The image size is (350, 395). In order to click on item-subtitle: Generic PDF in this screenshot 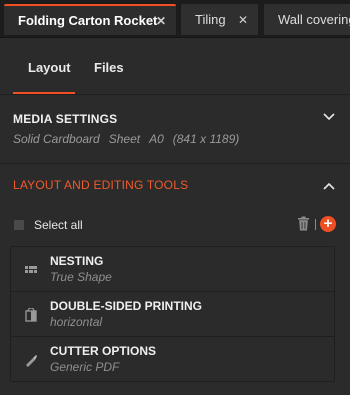, I will do `click(85, 367)`.